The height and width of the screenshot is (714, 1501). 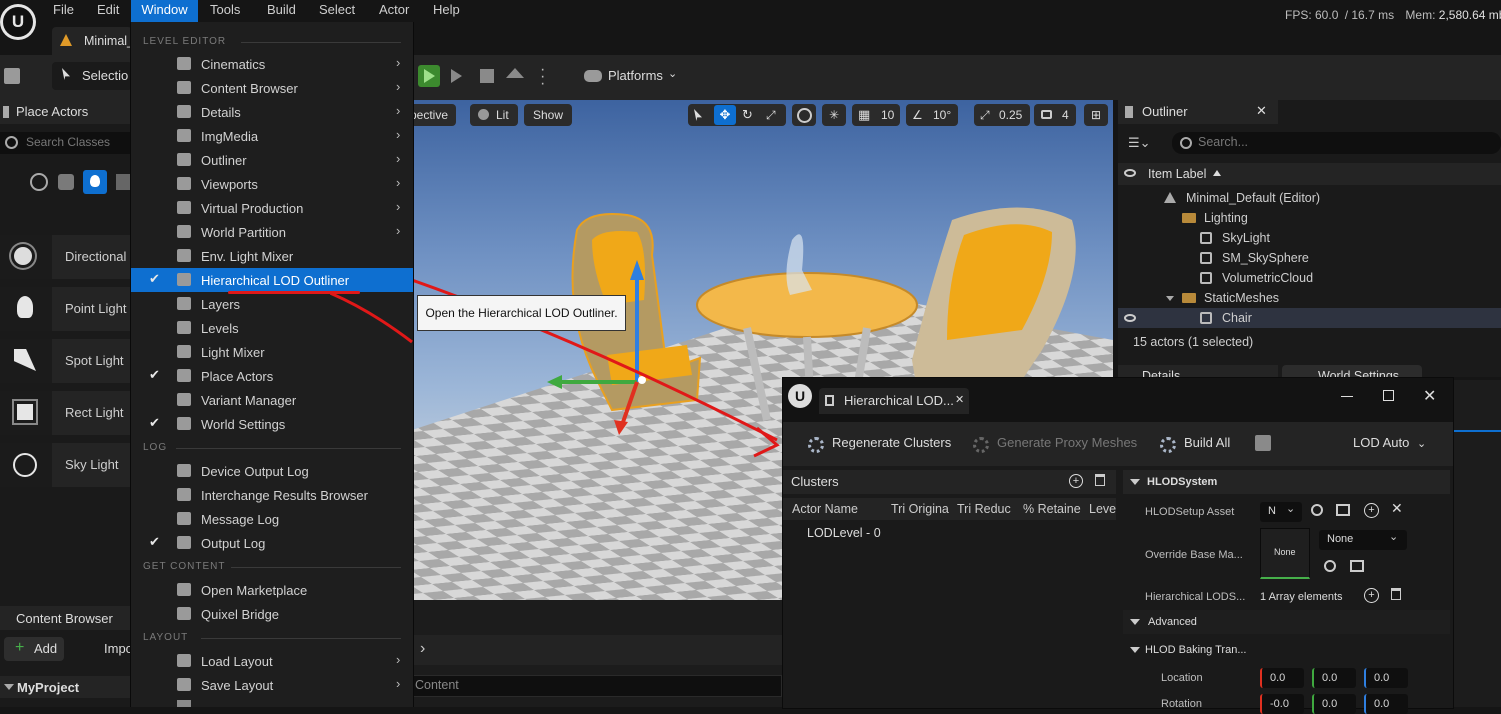 I want to click on grid-snap-button: ▦ 10, so click(x=876, y=115).